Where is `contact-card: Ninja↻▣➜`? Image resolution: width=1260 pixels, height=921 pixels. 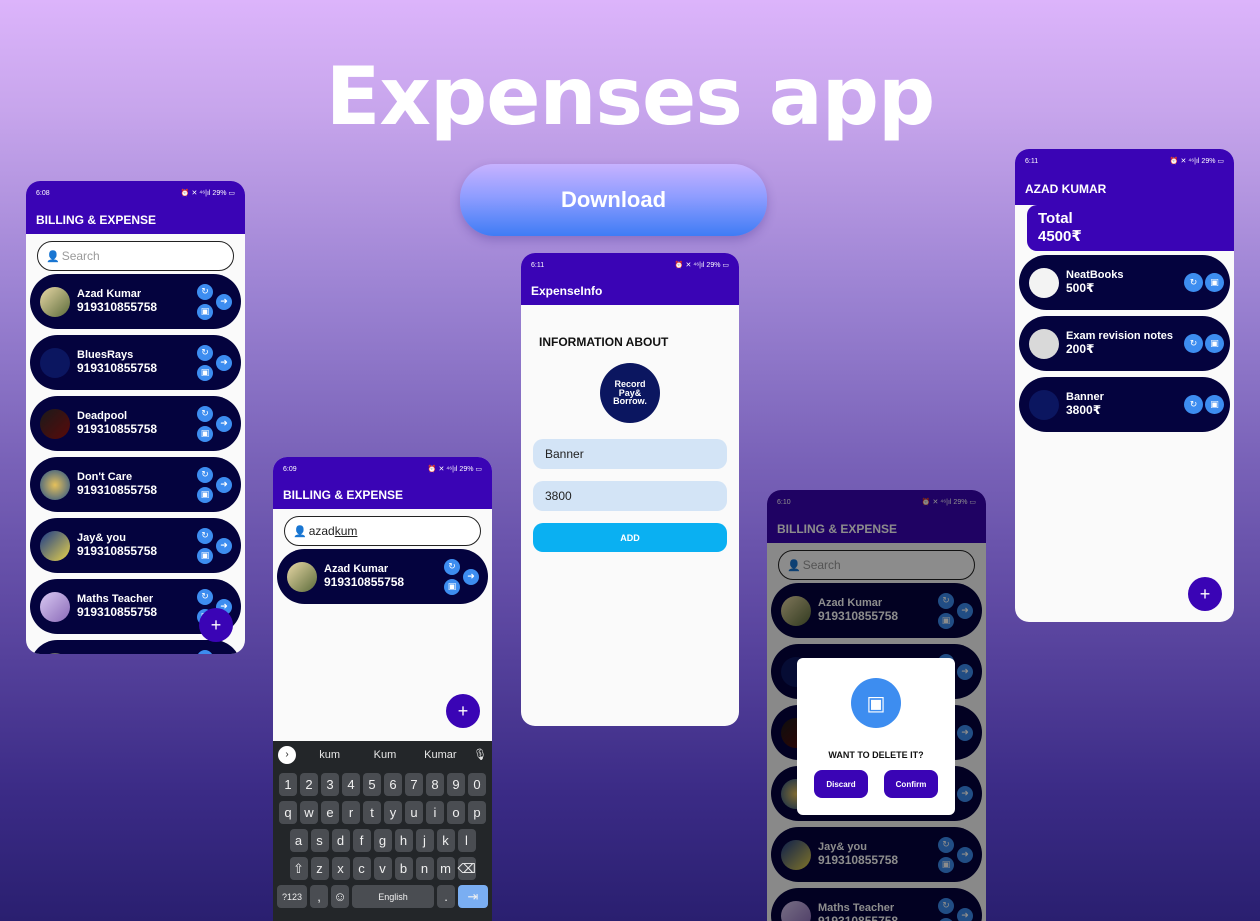 contact-card: Ninja↻▣➜ is located at coordinates (135, 647).